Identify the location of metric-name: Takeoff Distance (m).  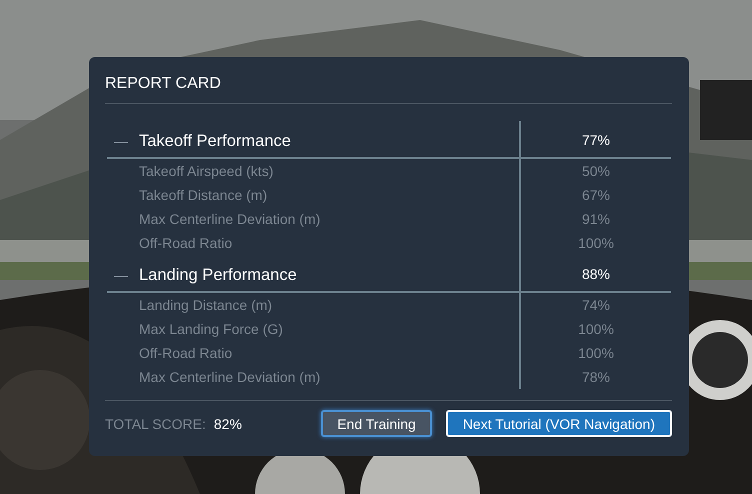
(203, 195).